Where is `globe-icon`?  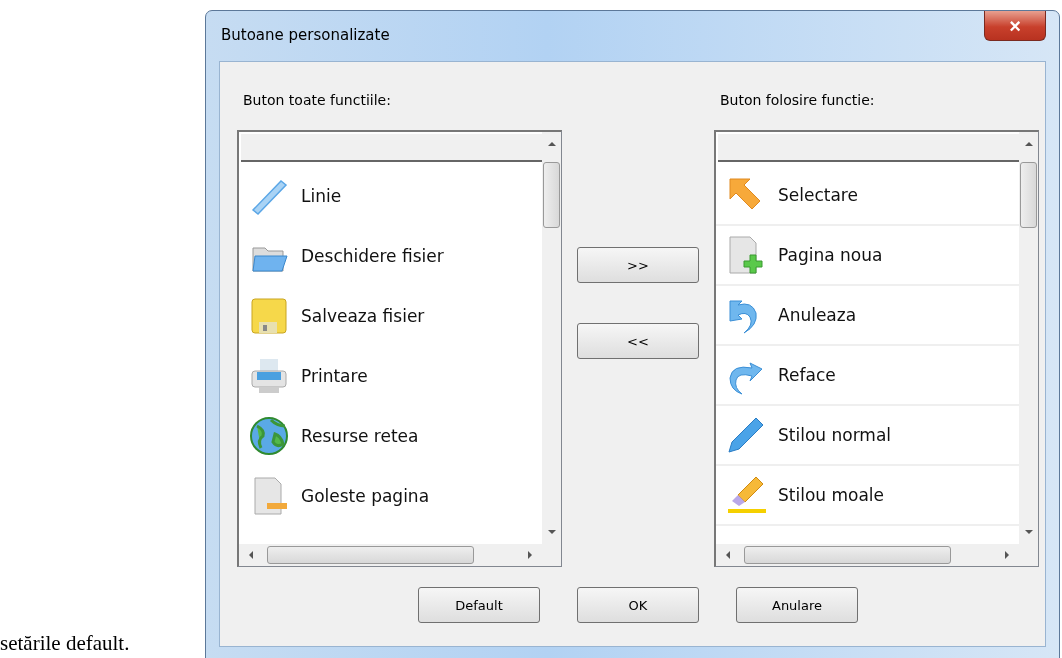
globe-icon is located at coordinates (269, 436).